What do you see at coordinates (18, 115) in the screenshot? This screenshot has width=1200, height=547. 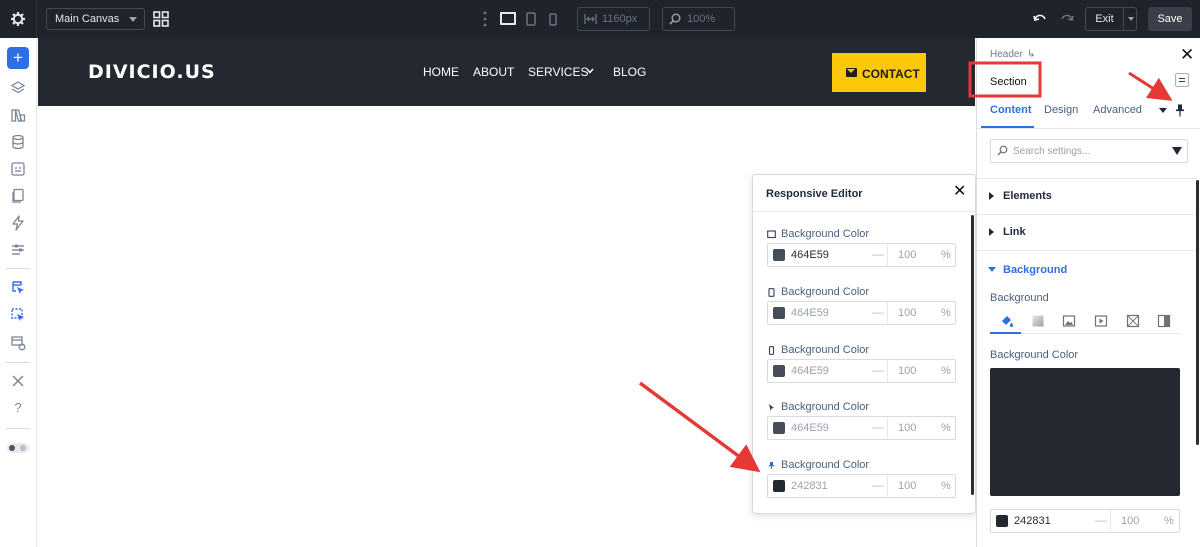 I see `library-icon` at bounding box center [18, 115].